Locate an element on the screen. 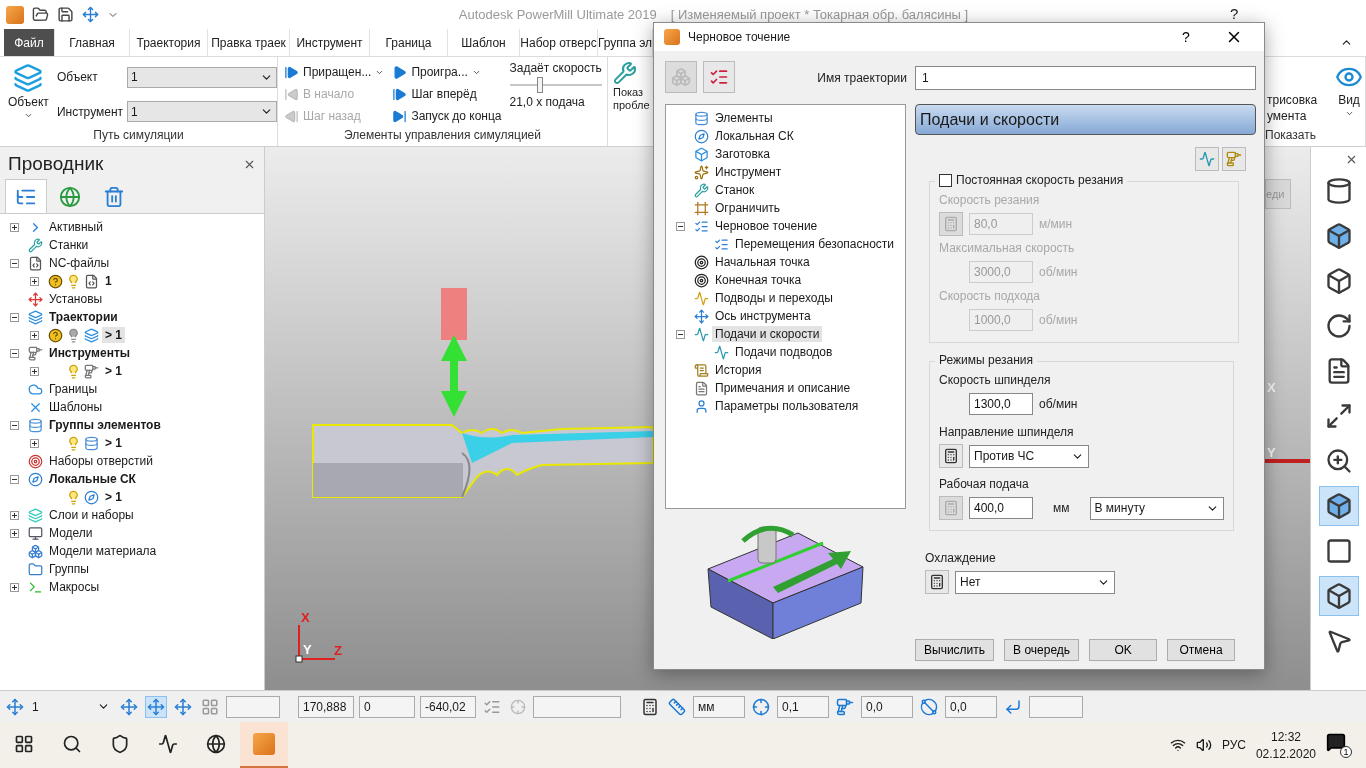 This screenshot has width=1366, height=768. tree-item: Модели is located at coordinates (71, 533).